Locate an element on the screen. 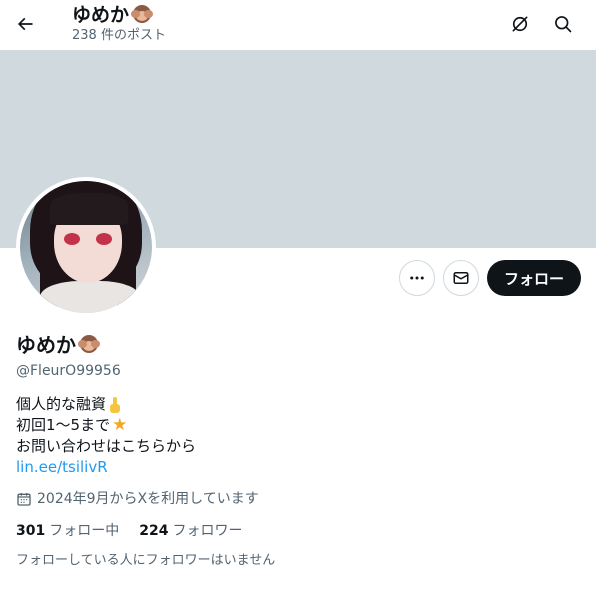 The image size is (596, 597). back-button is located at coordinates (25, 24).